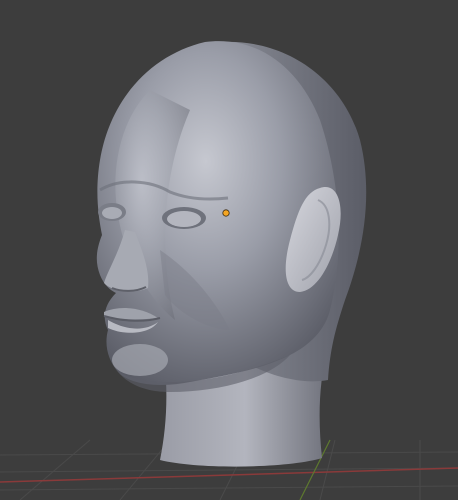 This screenshot has width=458, height=500. I want to click on left-eye-ball, so click(112, 213).